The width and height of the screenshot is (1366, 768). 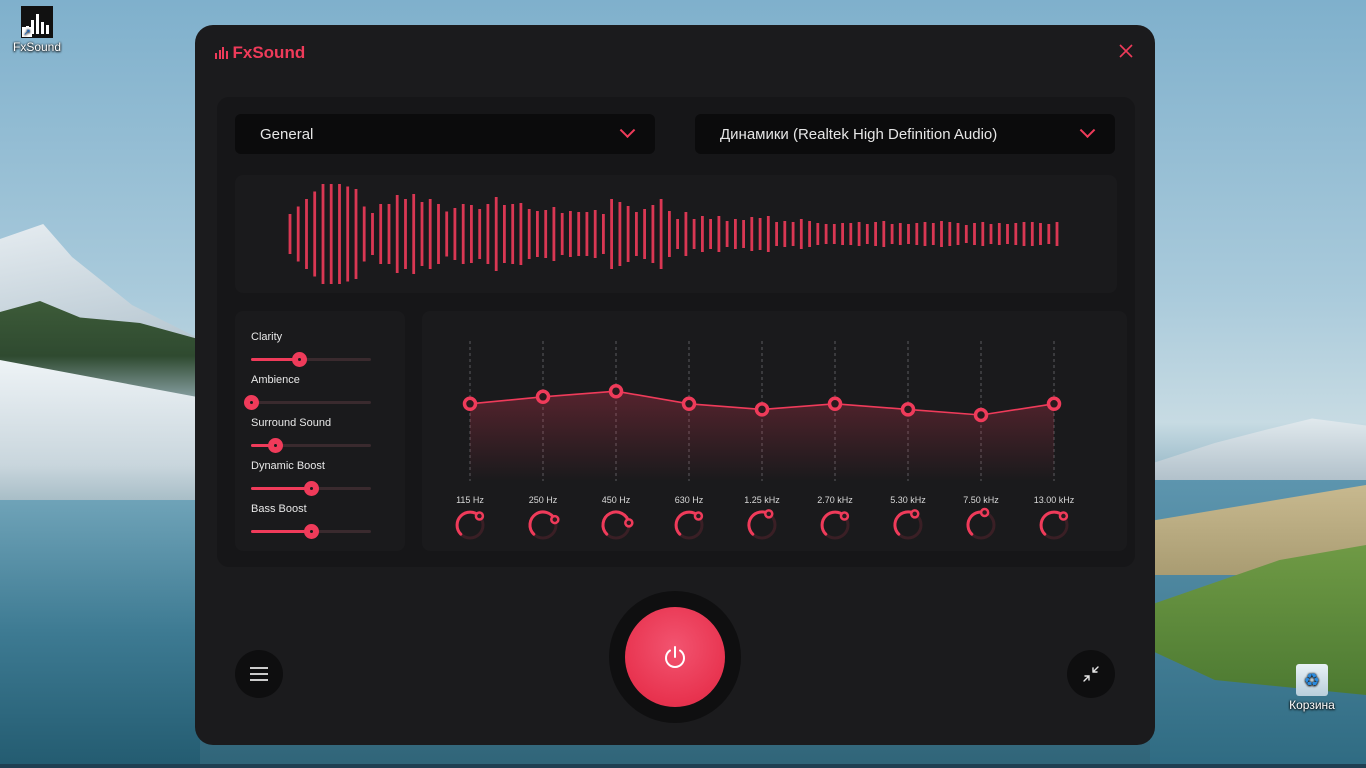 What do you see at coordinates (267, 337) in the screenshot?
I see `effect-label: Clarity` at bounding box center [267, 337].